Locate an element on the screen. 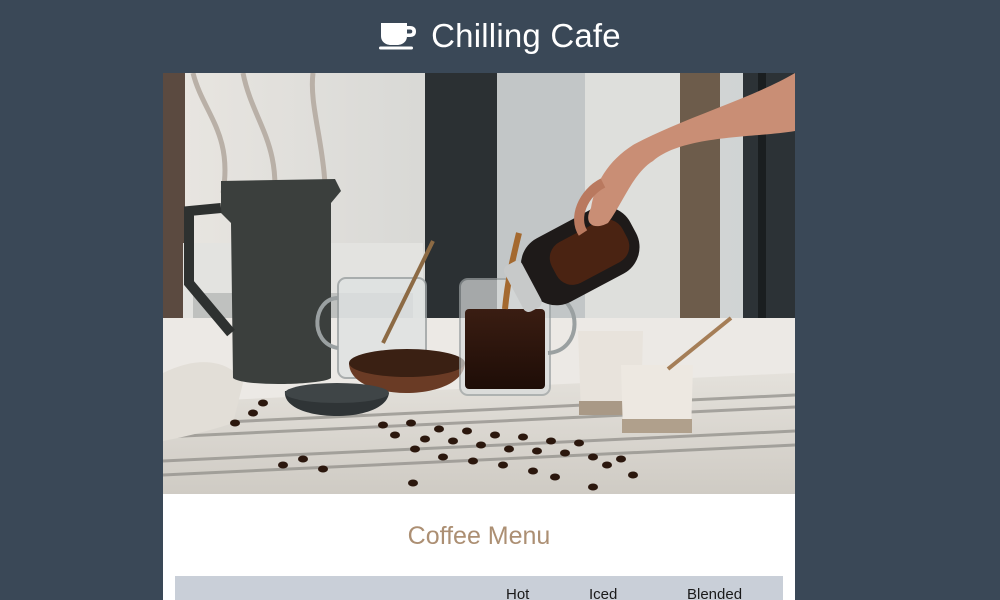  site-header: Chilling Cafe is located at coordinates (500, 36).